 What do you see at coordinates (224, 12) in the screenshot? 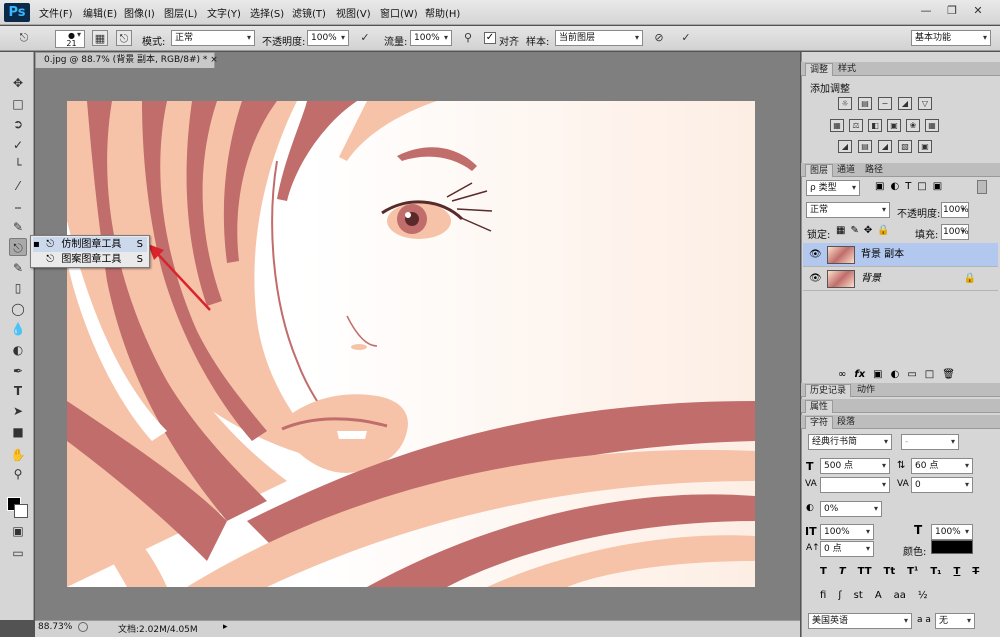
I see `menu-type: 文字(Y)` at bounding box center [224, 12].